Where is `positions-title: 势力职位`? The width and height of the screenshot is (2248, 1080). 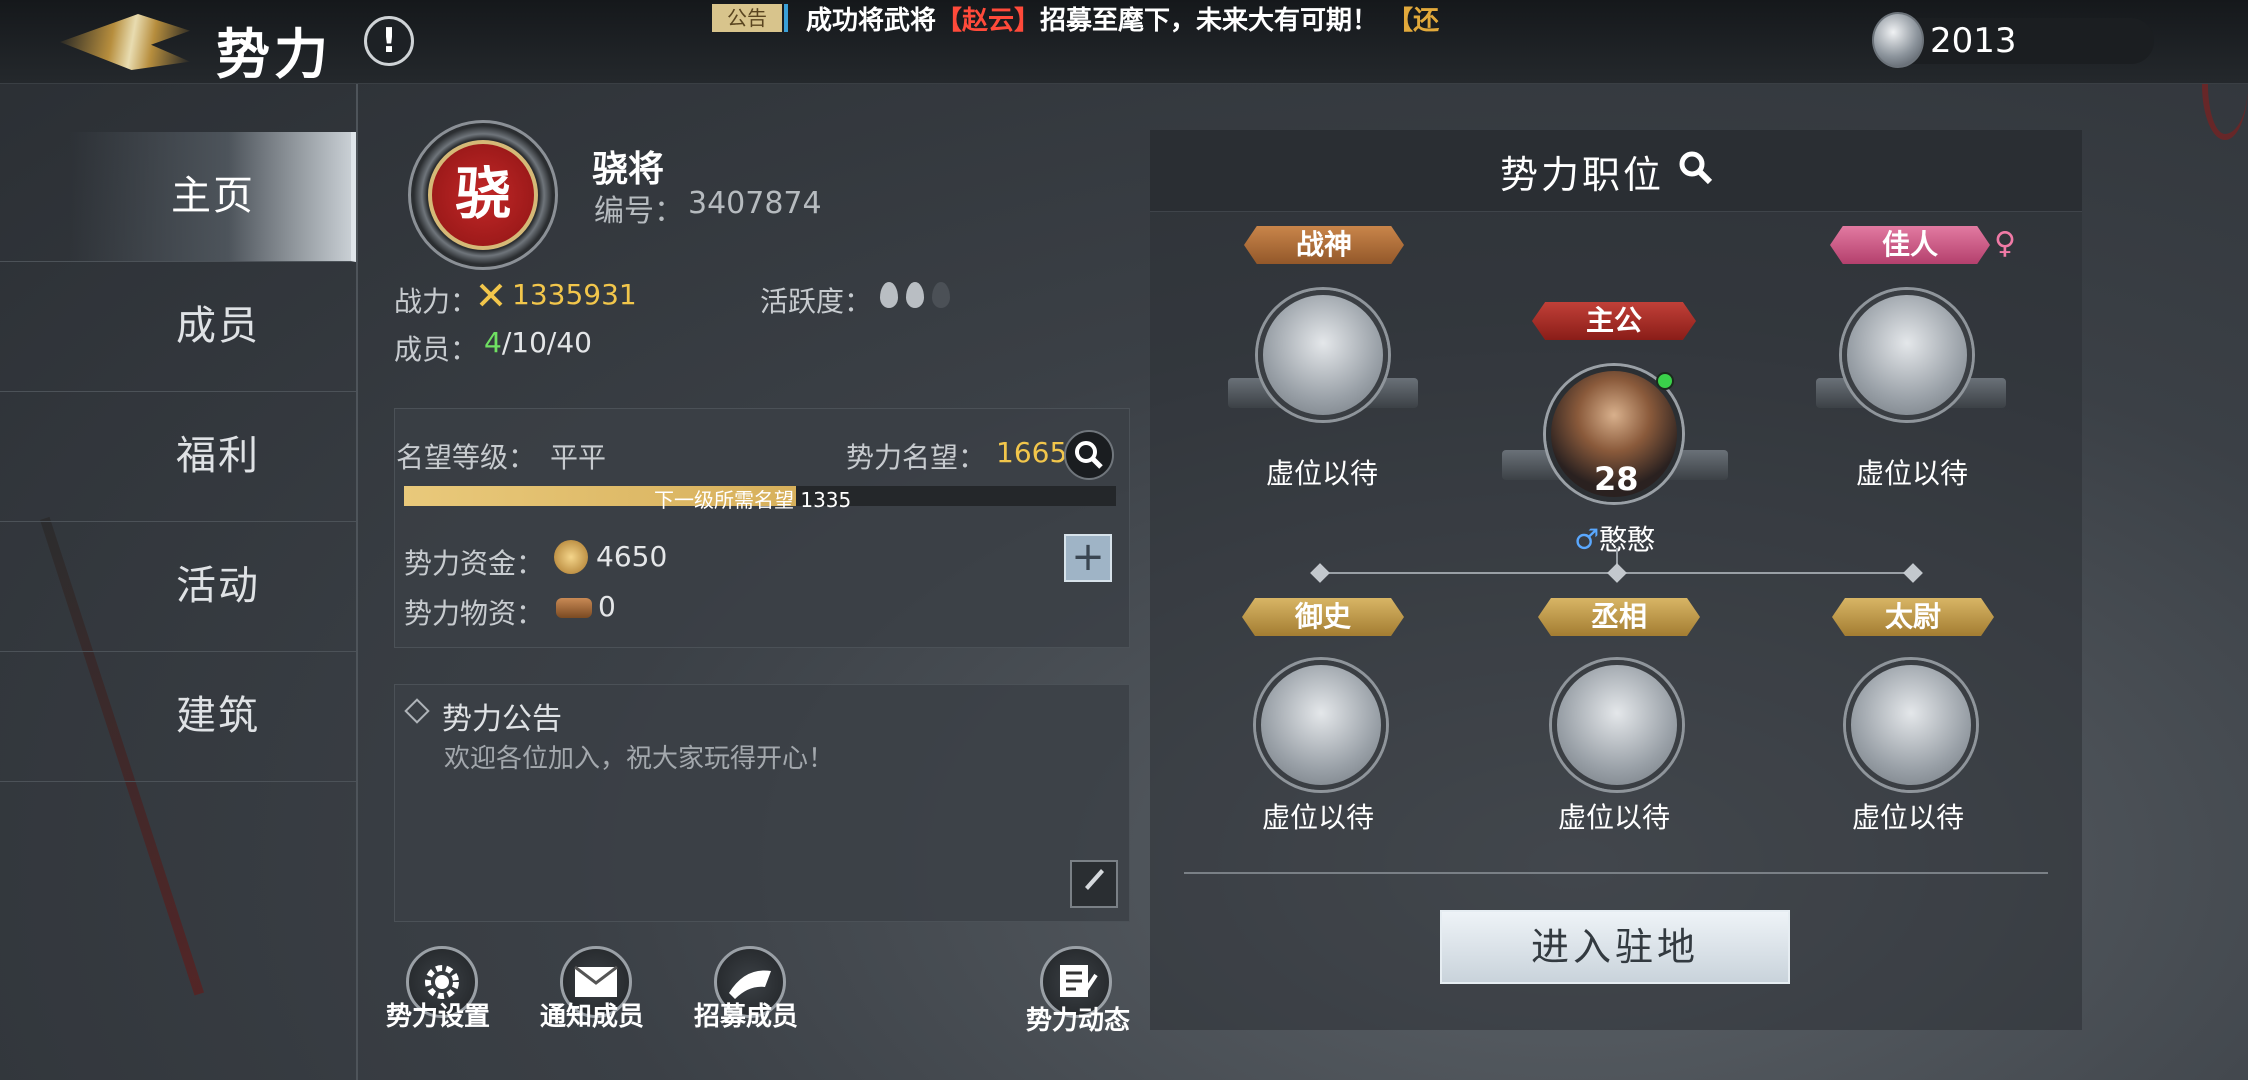 positions-title: 势力职位 is located at coordinates (1582, 175).